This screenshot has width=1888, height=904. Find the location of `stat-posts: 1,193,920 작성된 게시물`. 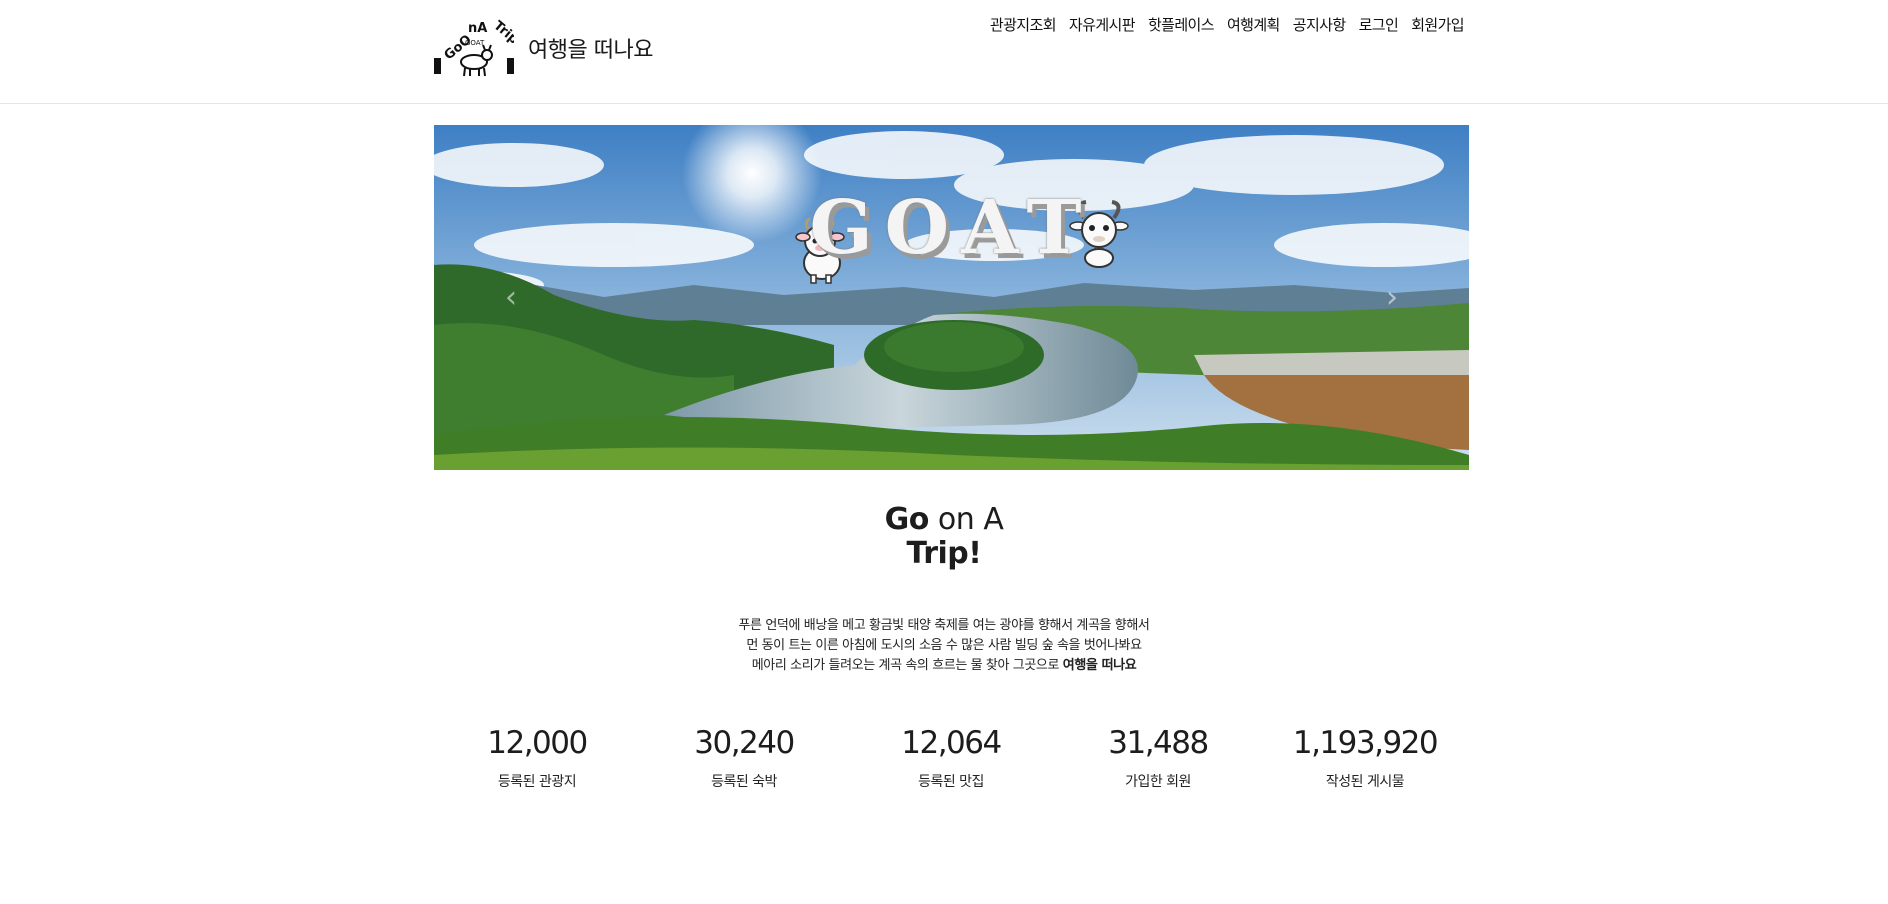

stat-posts: 1,193,920 작성된 게시물 is located at coordinates (1365, 758).